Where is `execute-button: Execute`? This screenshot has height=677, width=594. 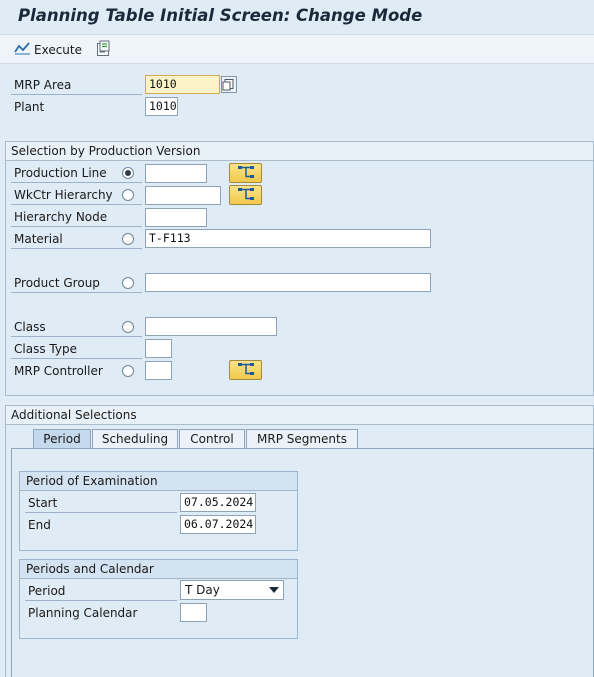
execute-button: Execute is located at coordinates (48, 49).